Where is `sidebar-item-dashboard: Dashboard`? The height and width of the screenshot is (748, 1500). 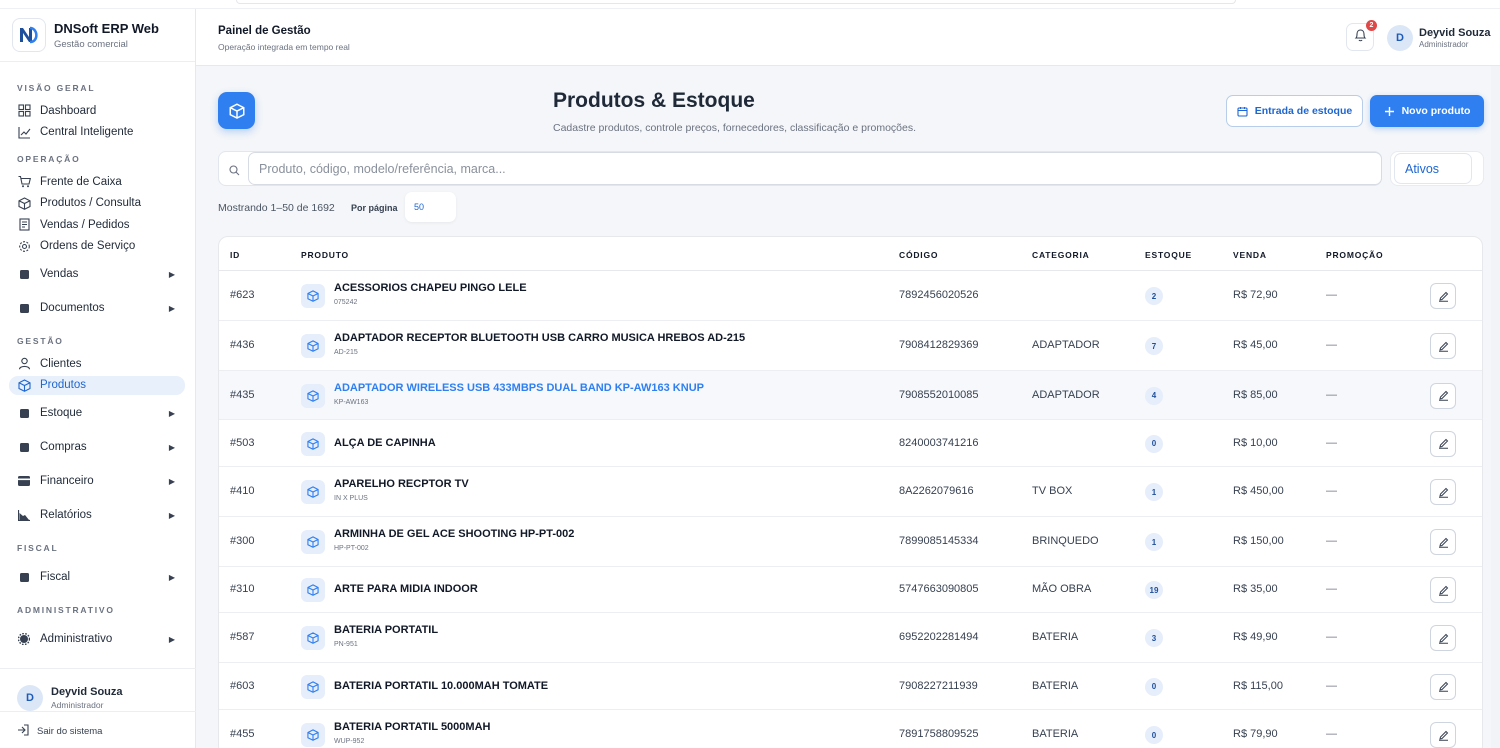
sidebar-item-dashboard: Dashboard is located at coordinates (97, 111).